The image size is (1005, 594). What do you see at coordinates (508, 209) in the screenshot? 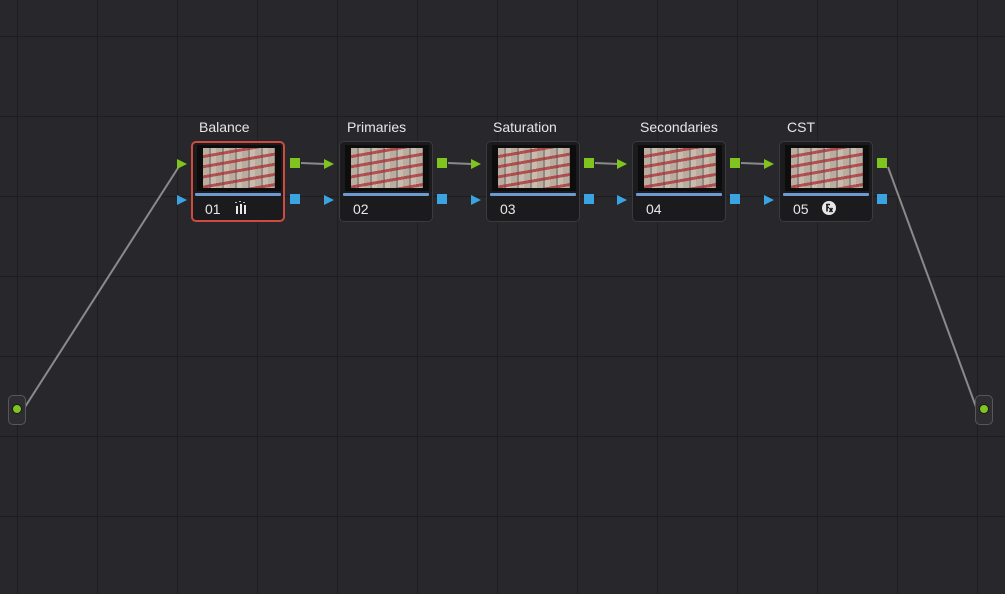
I see `node-03-number: 03` at bounding box center [508, 209].